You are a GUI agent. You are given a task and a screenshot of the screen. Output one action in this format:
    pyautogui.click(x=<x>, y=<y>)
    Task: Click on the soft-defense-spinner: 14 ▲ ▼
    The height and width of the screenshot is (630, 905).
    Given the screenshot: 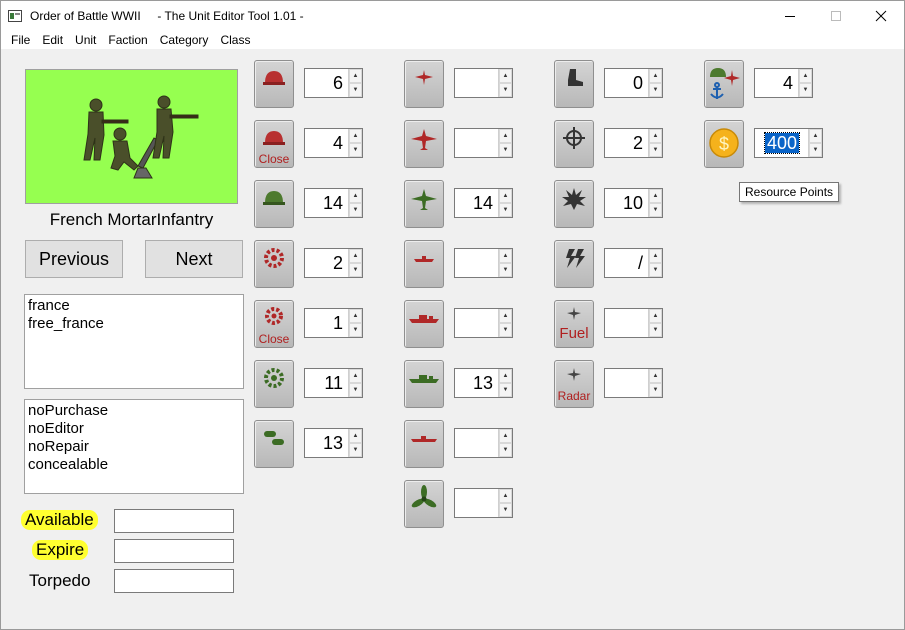 What is the action you would take?
    pyautogui.click(x=333, y=203)
    